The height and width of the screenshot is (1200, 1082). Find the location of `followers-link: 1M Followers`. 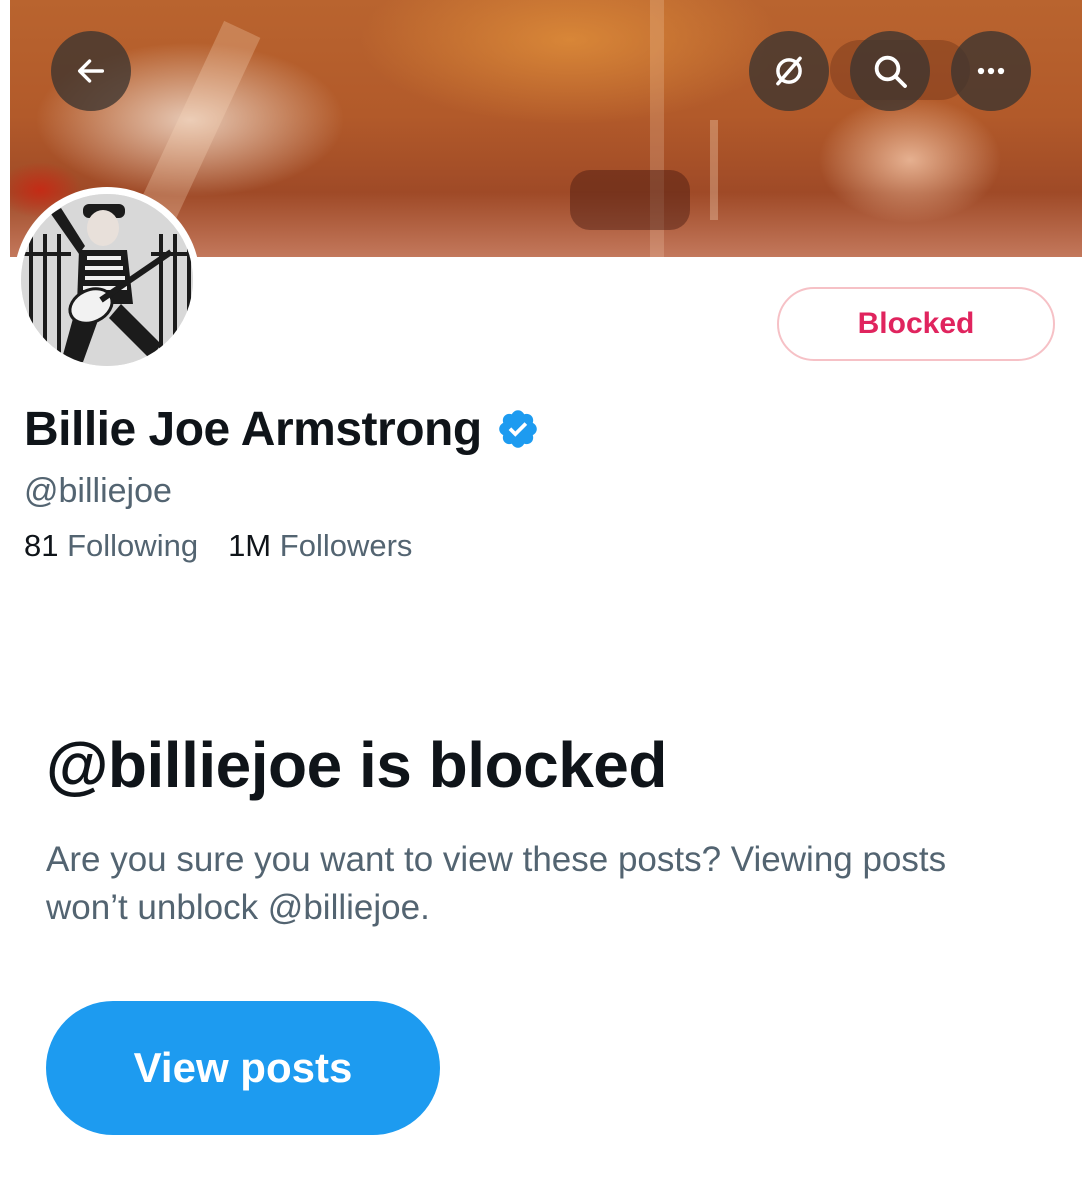

followers-link: 1M Followers is located at coordinates (320, 545).